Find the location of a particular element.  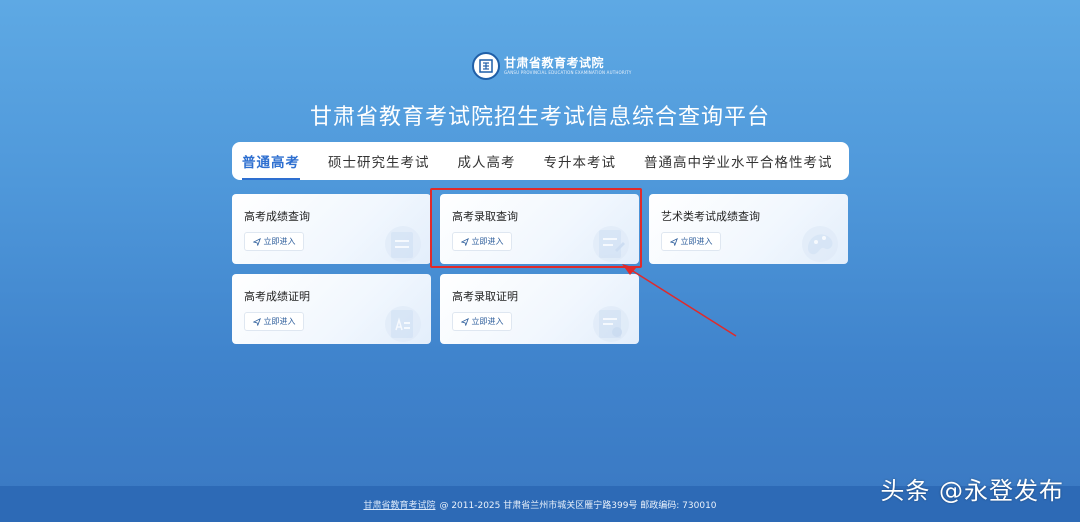

palette-icon is located at coordinates (820, 244).